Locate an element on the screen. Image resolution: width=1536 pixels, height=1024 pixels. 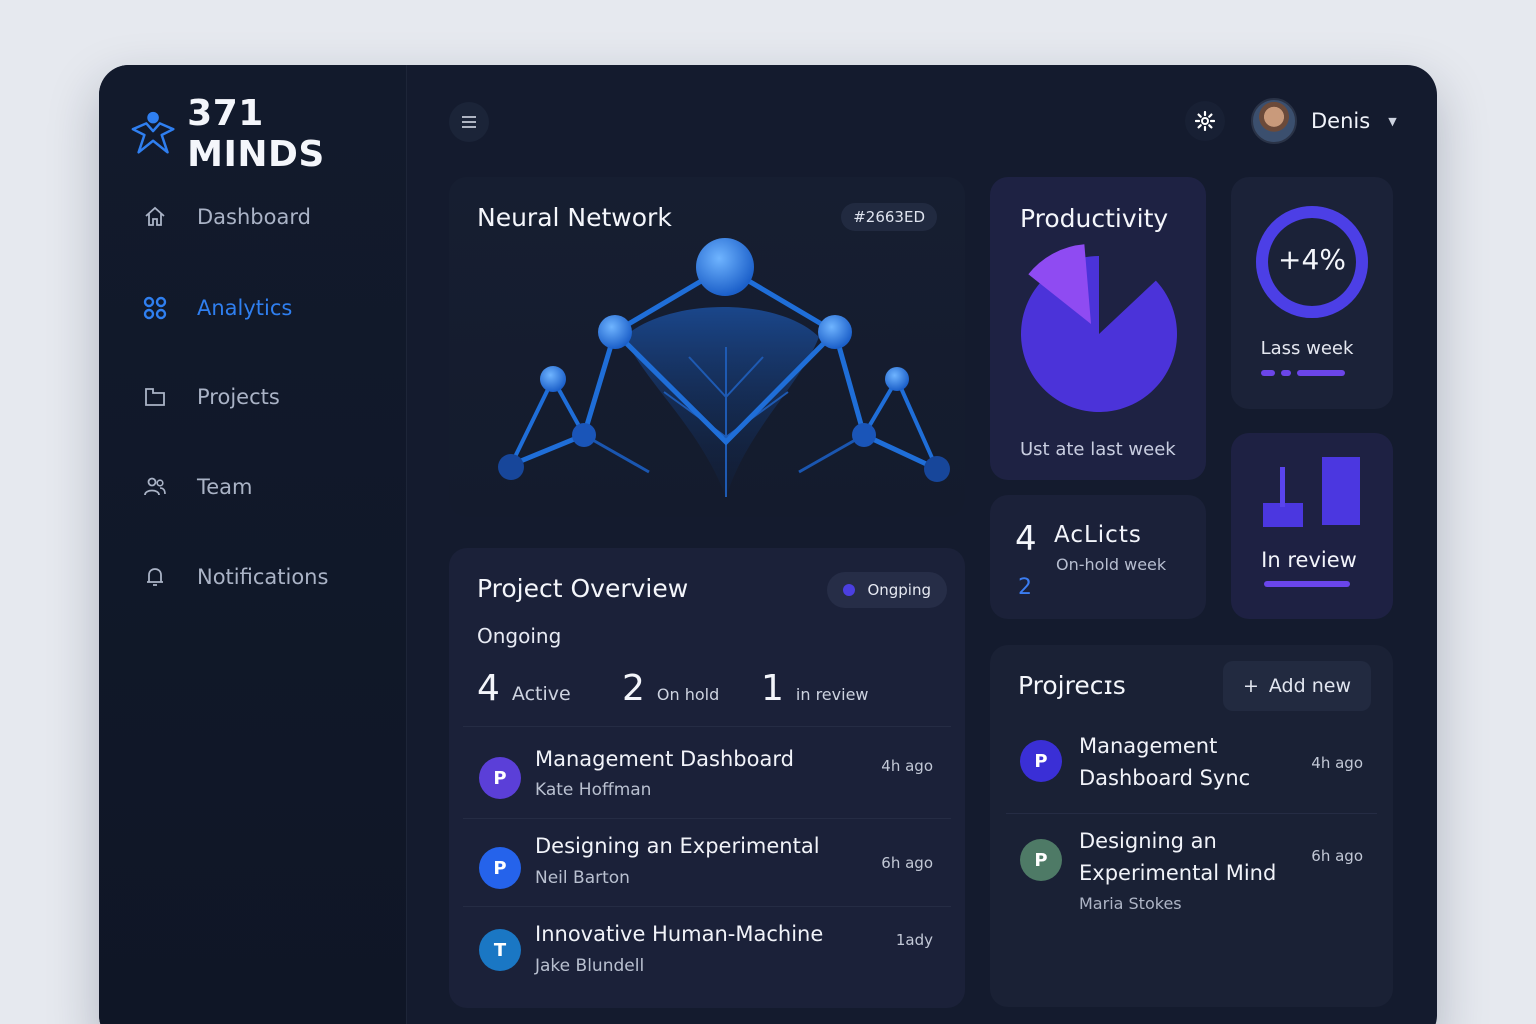
menu-button is located at coordinates (469, 122).